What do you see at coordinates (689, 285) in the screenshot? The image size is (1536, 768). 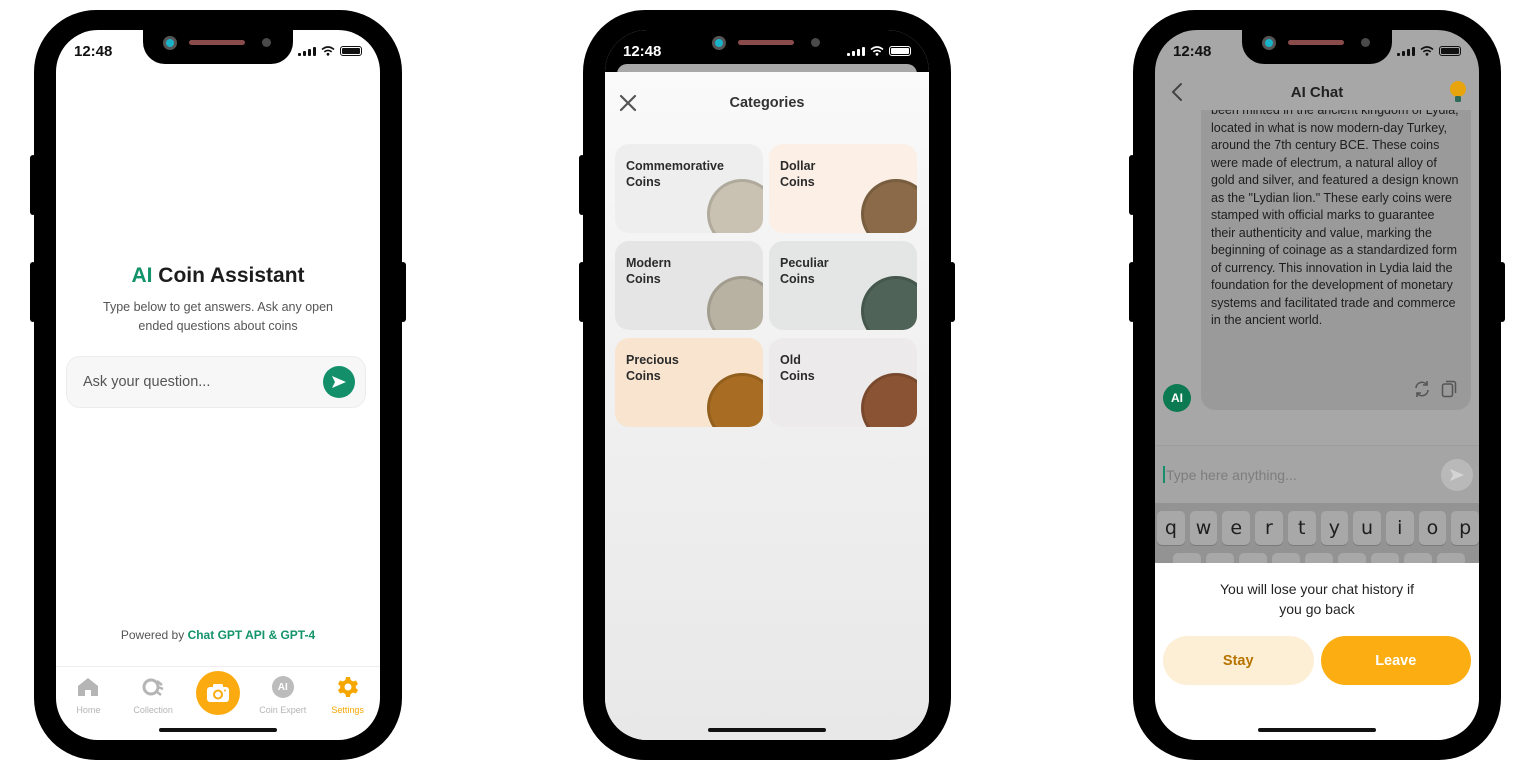 I see `category-card-modern: Modern Coins` at bounding box center [689, 285].